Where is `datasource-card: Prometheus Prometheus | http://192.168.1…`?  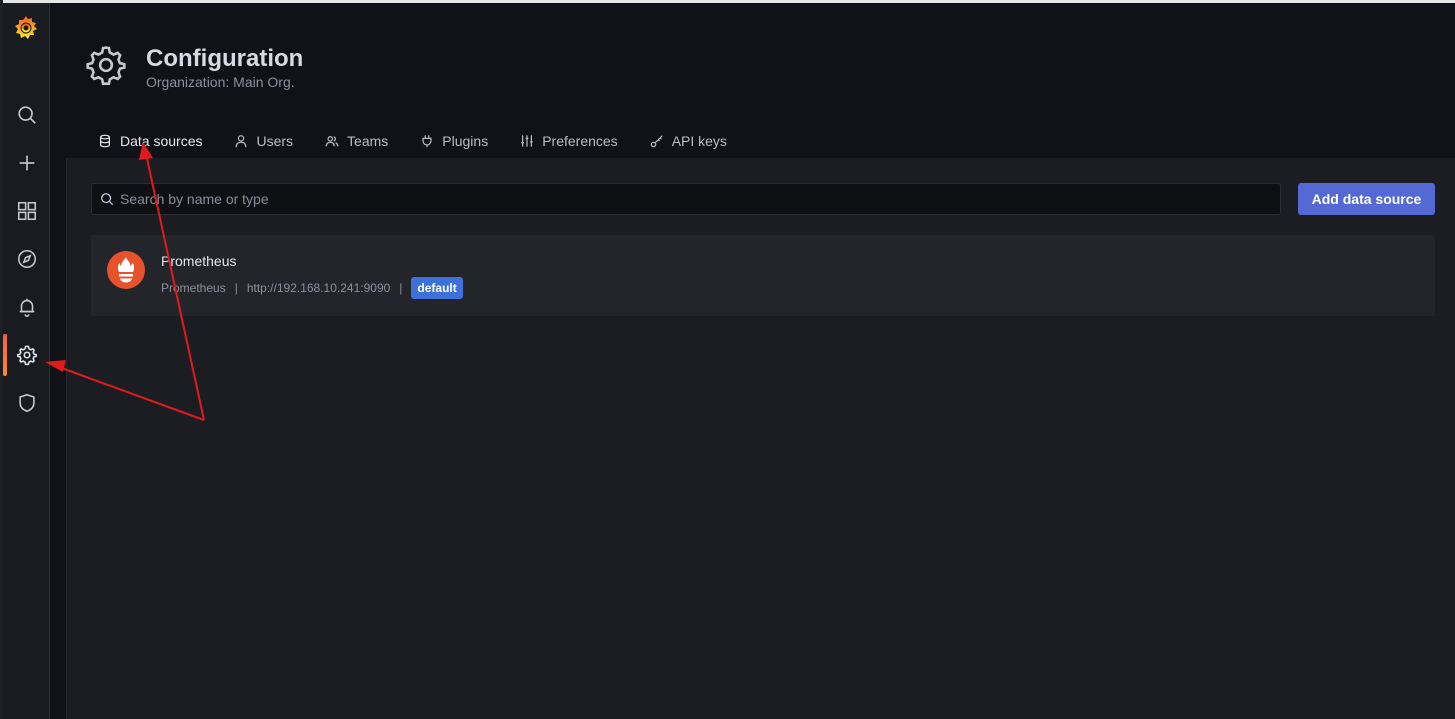 datasource-card: Prometheus Prometheus | http://192.168.1… is located at coordinates (763, 275).